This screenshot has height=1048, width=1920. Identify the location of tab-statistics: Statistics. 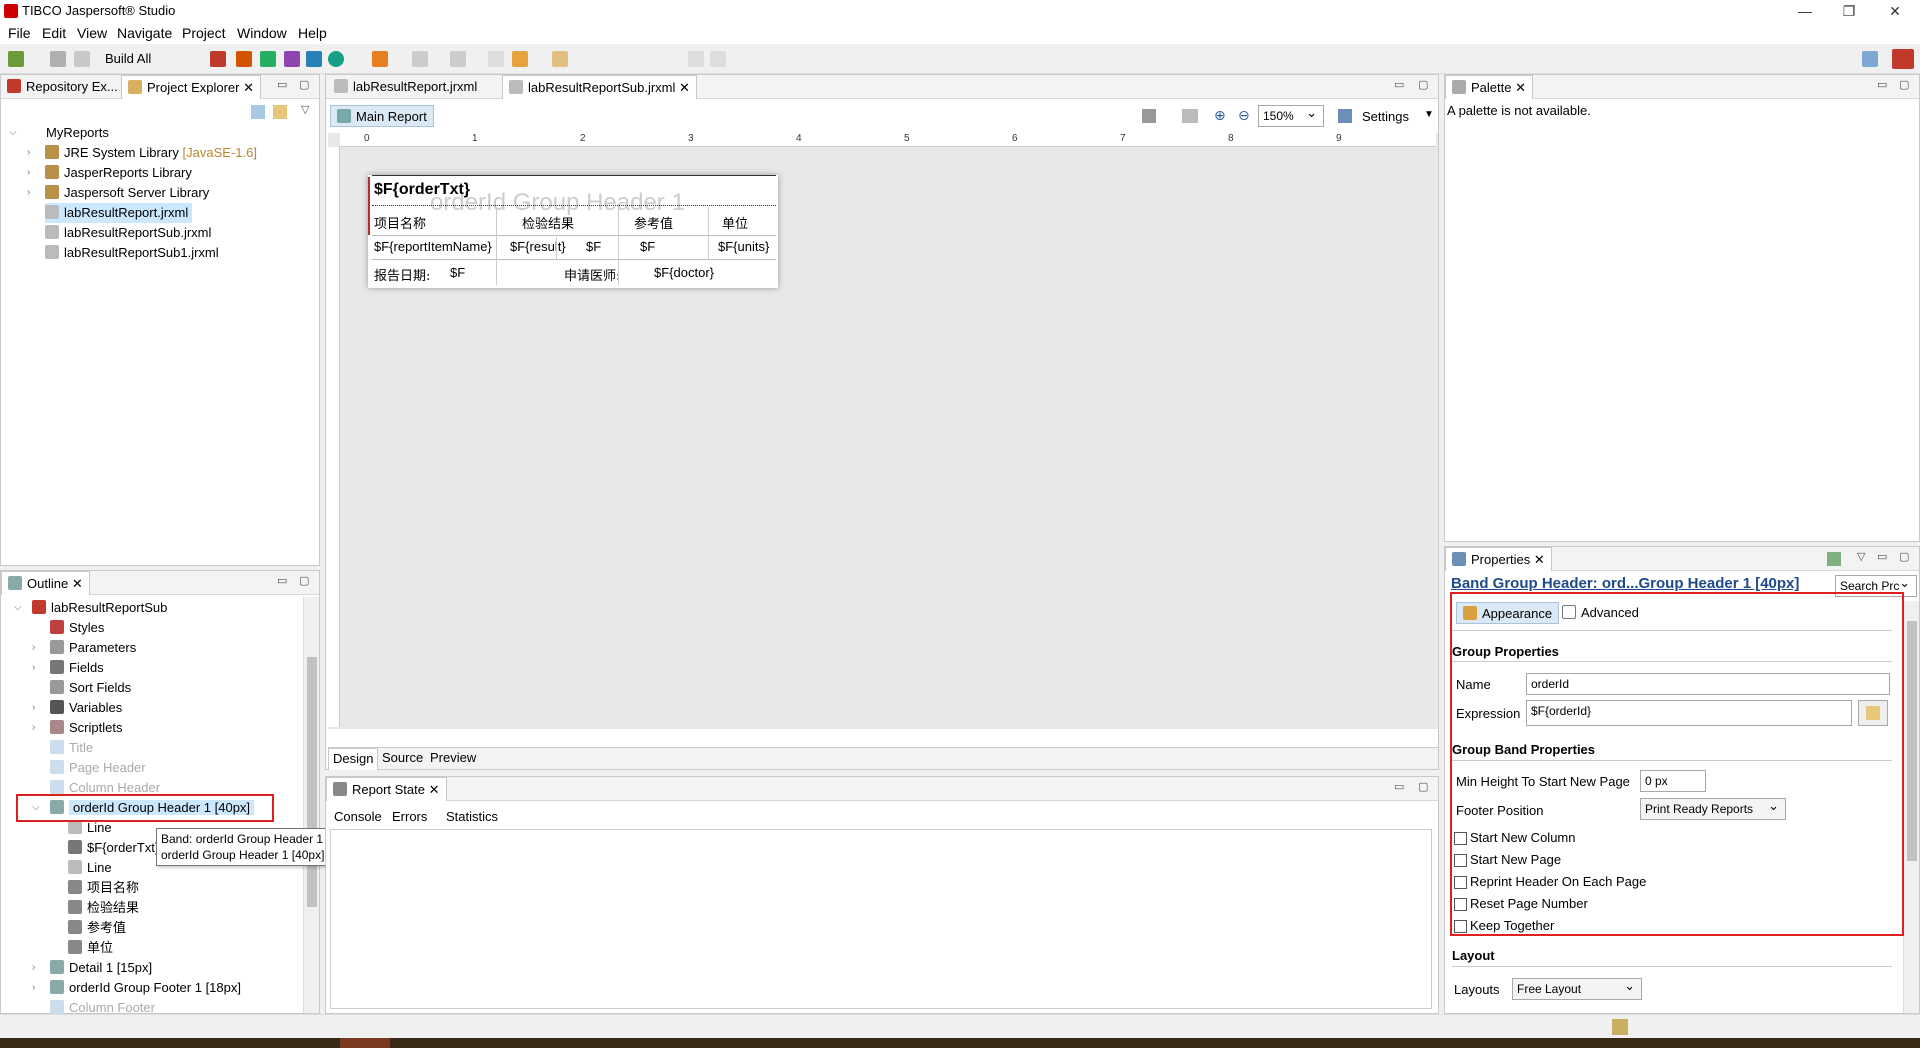
(472, 816).